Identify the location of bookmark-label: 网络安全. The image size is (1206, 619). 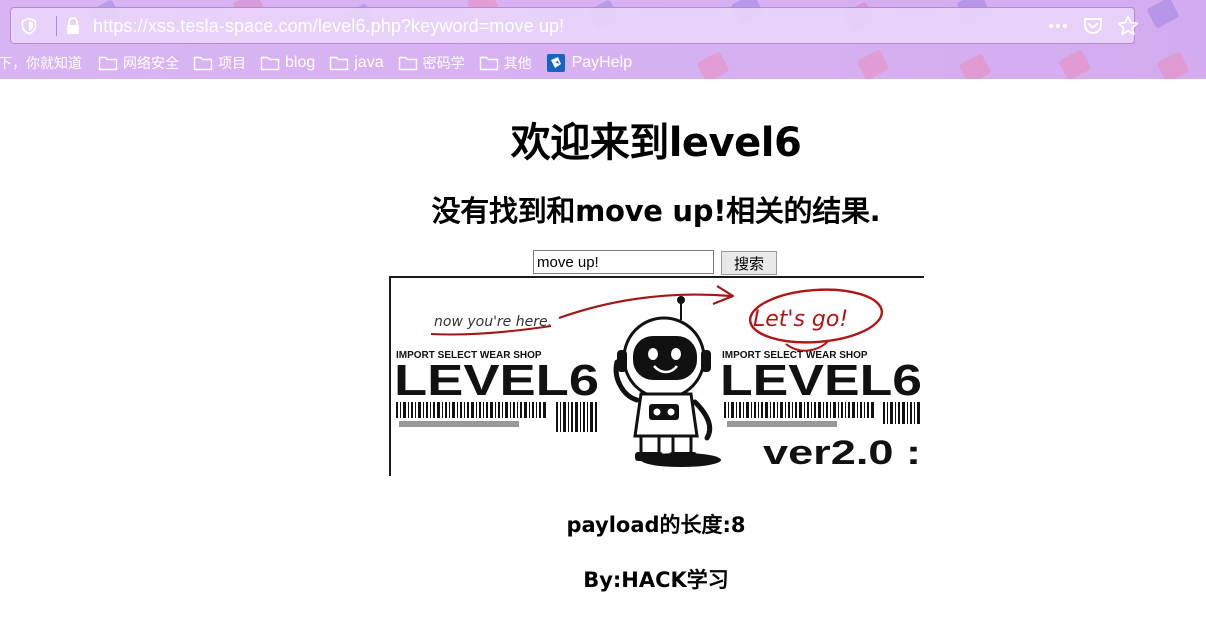
(151, 64).